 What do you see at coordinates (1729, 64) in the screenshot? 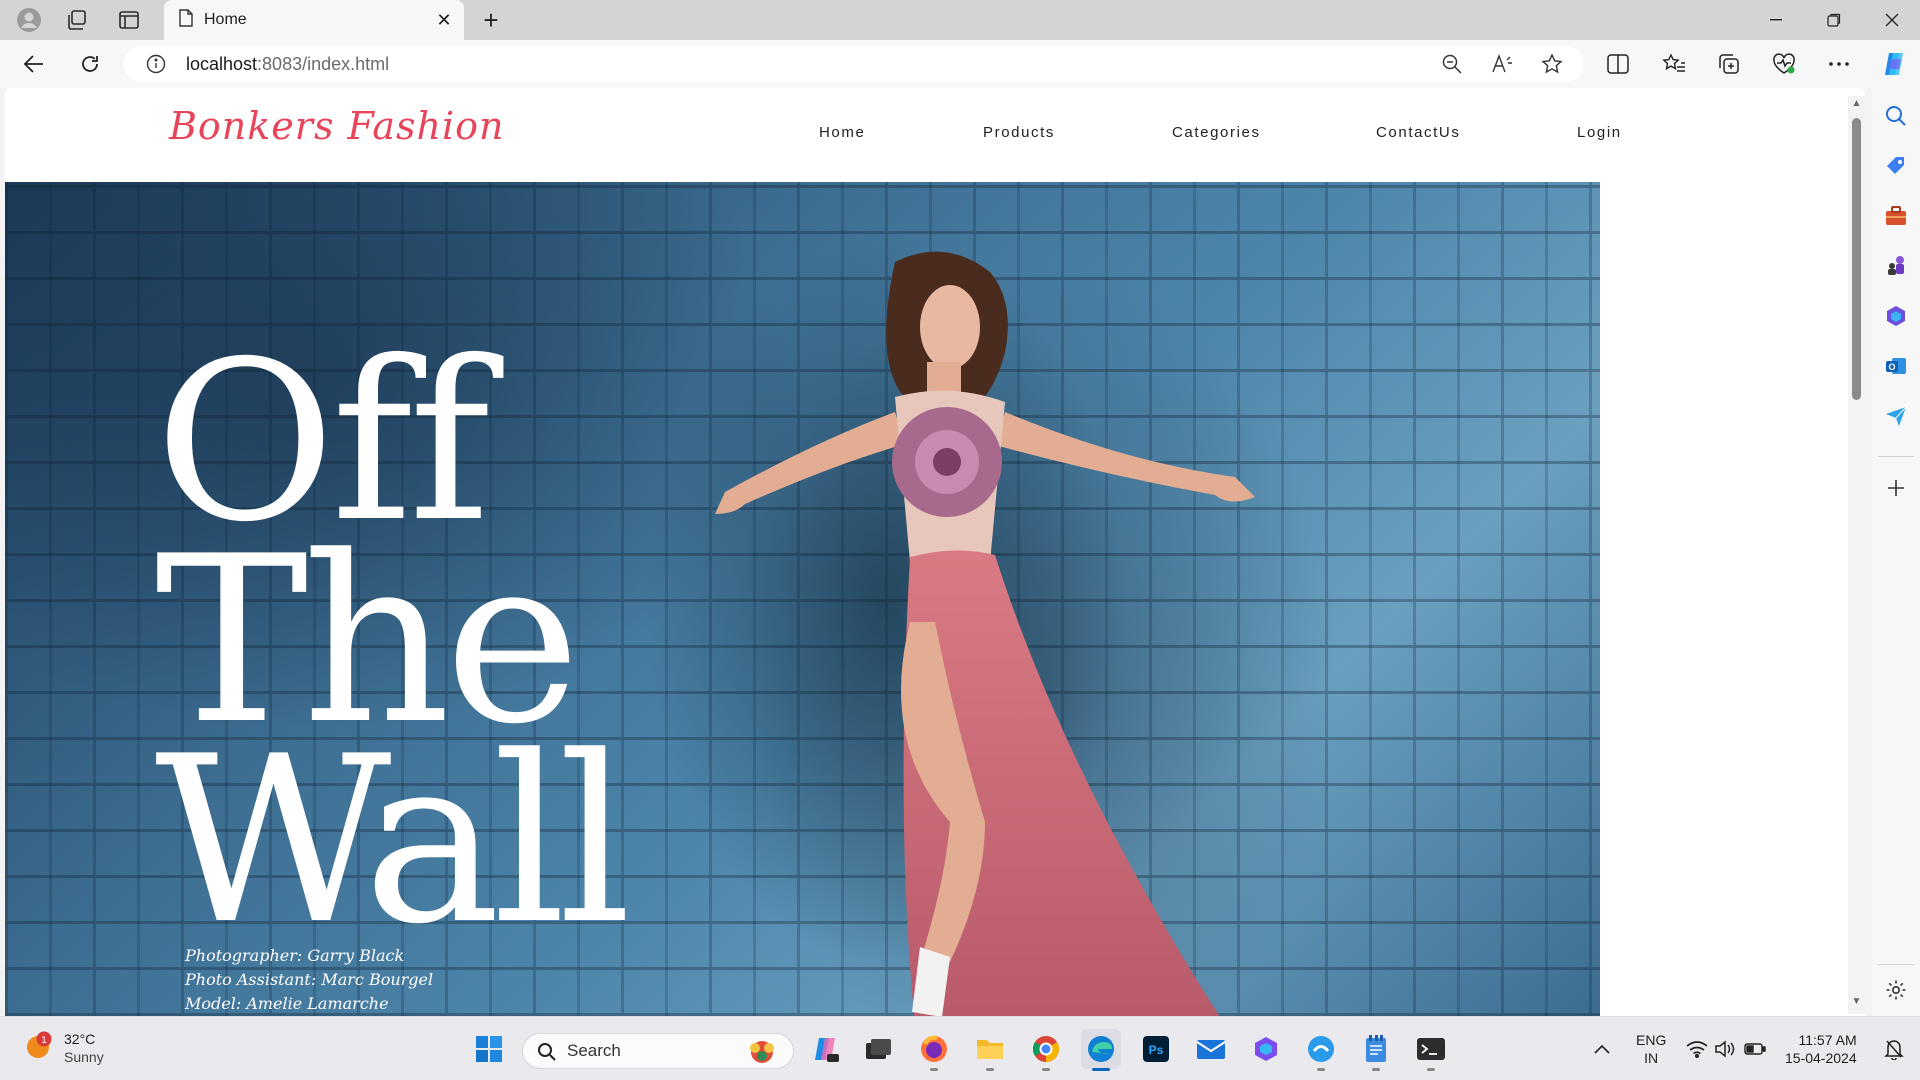
I see `collections-icon` at bounding box center [1729, 64].